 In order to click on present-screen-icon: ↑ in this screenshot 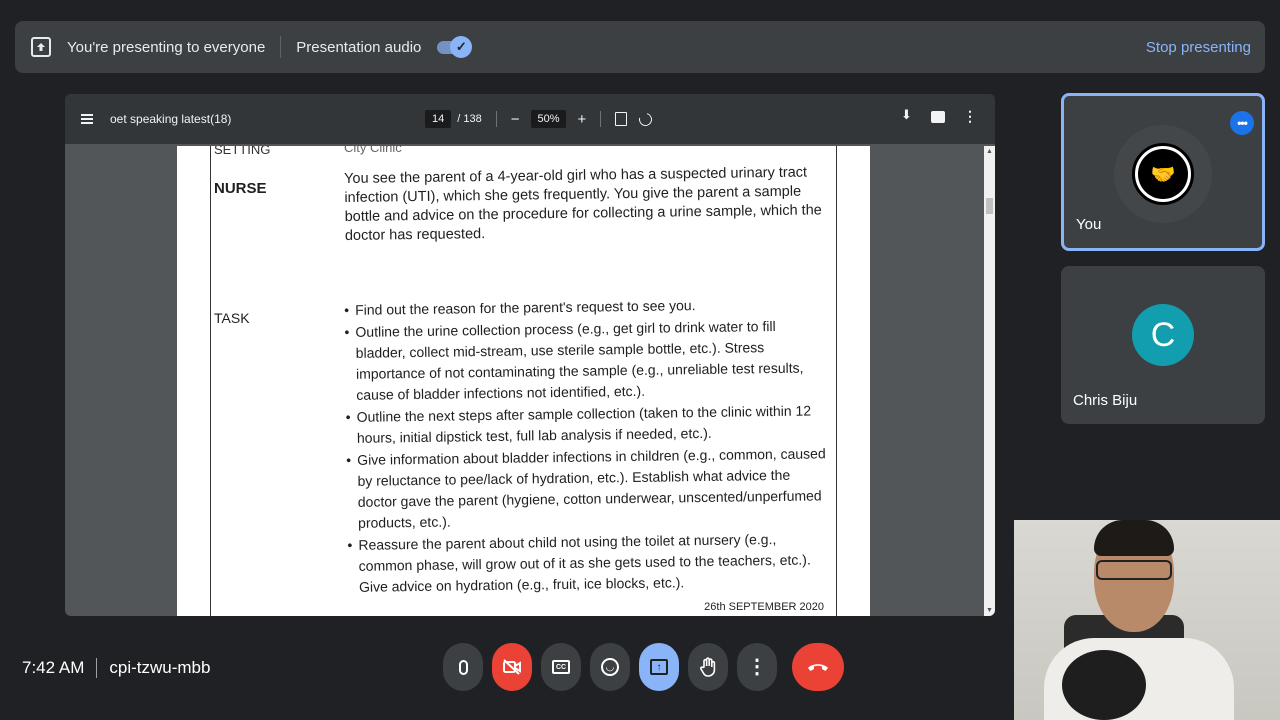, I will do `click(659, 667)`.